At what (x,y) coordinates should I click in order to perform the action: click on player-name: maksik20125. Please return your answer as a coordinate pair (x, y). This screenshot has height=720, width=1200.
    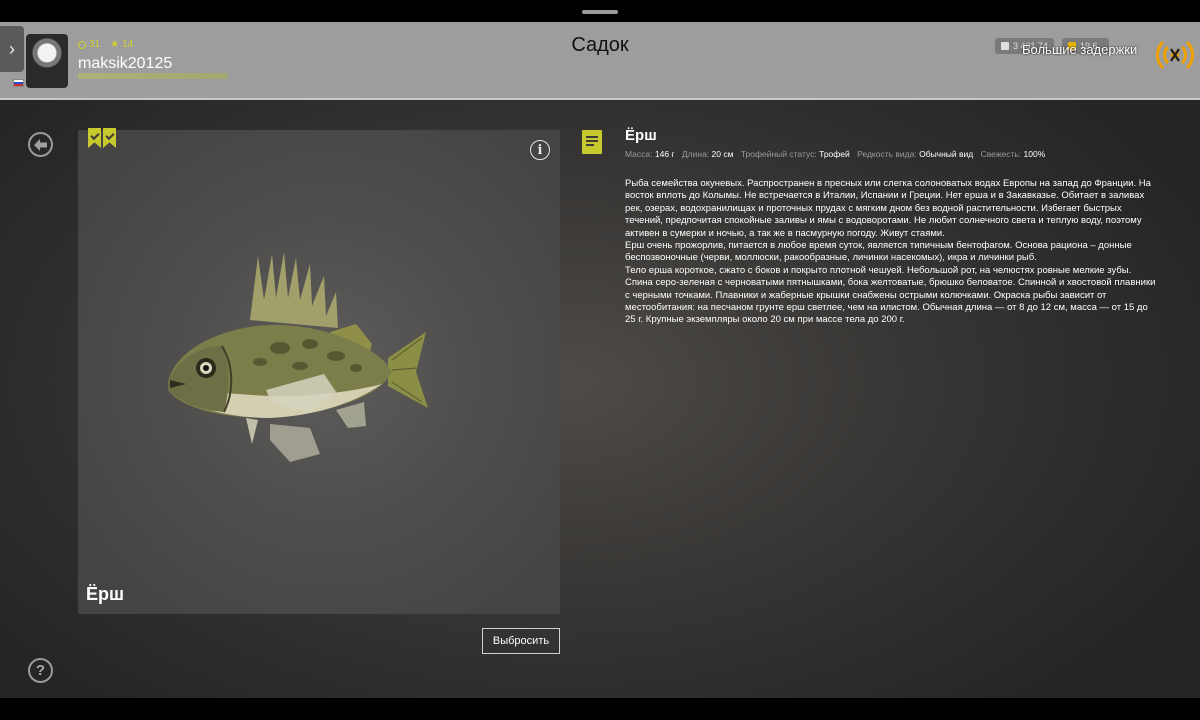
    Looking at the image, I should click on (125, 63).